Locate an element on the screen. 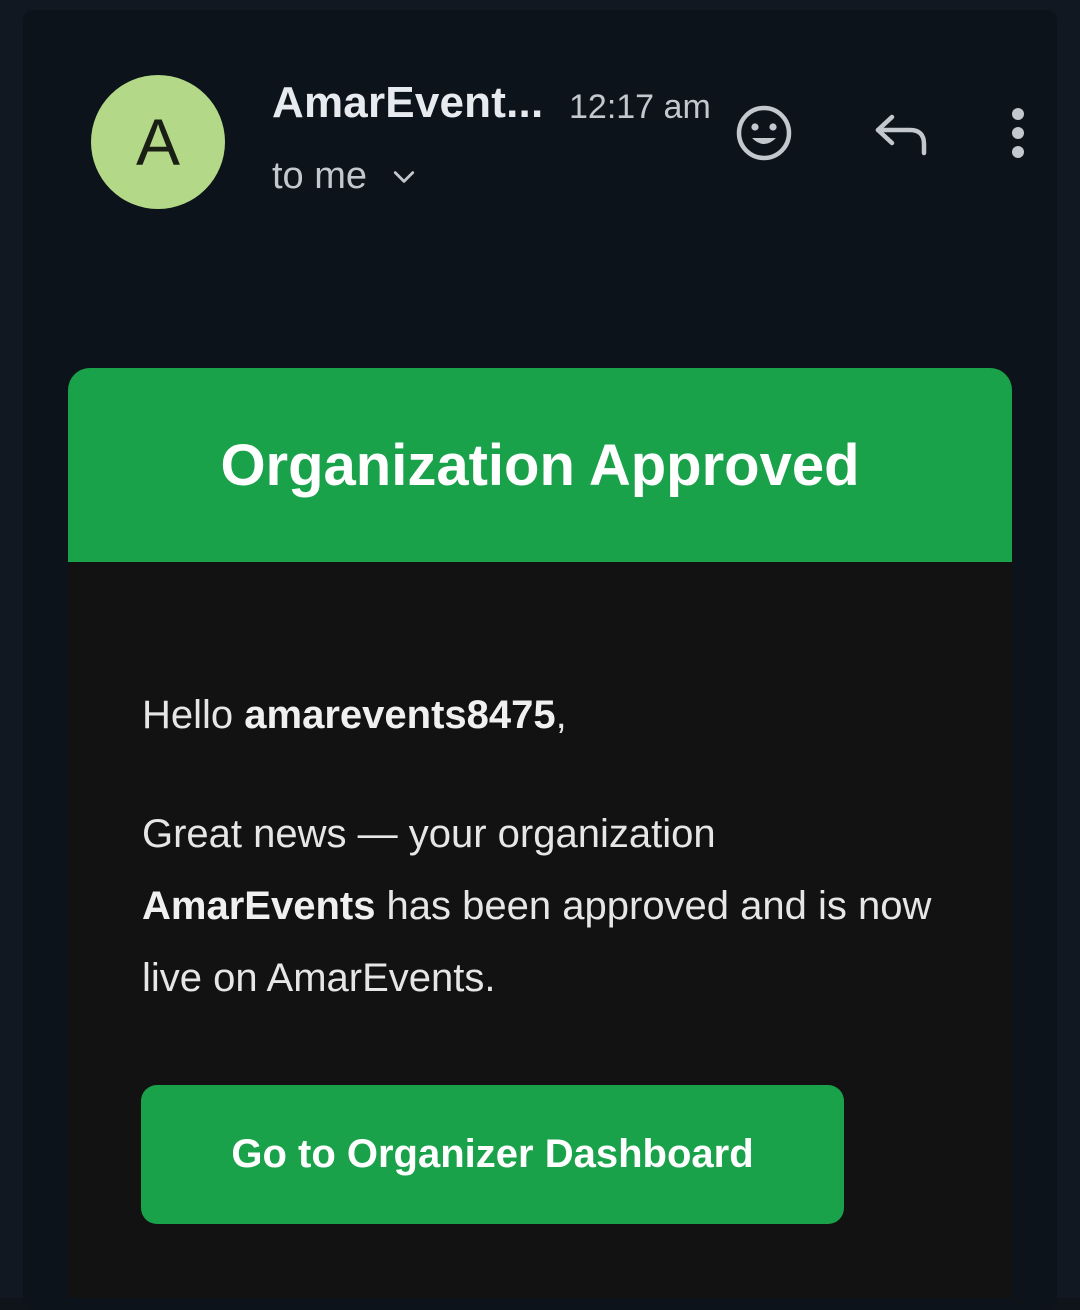 This screenshot has width=1080, height=1310. recipient-label: to me is located at coordinates (320, 176).